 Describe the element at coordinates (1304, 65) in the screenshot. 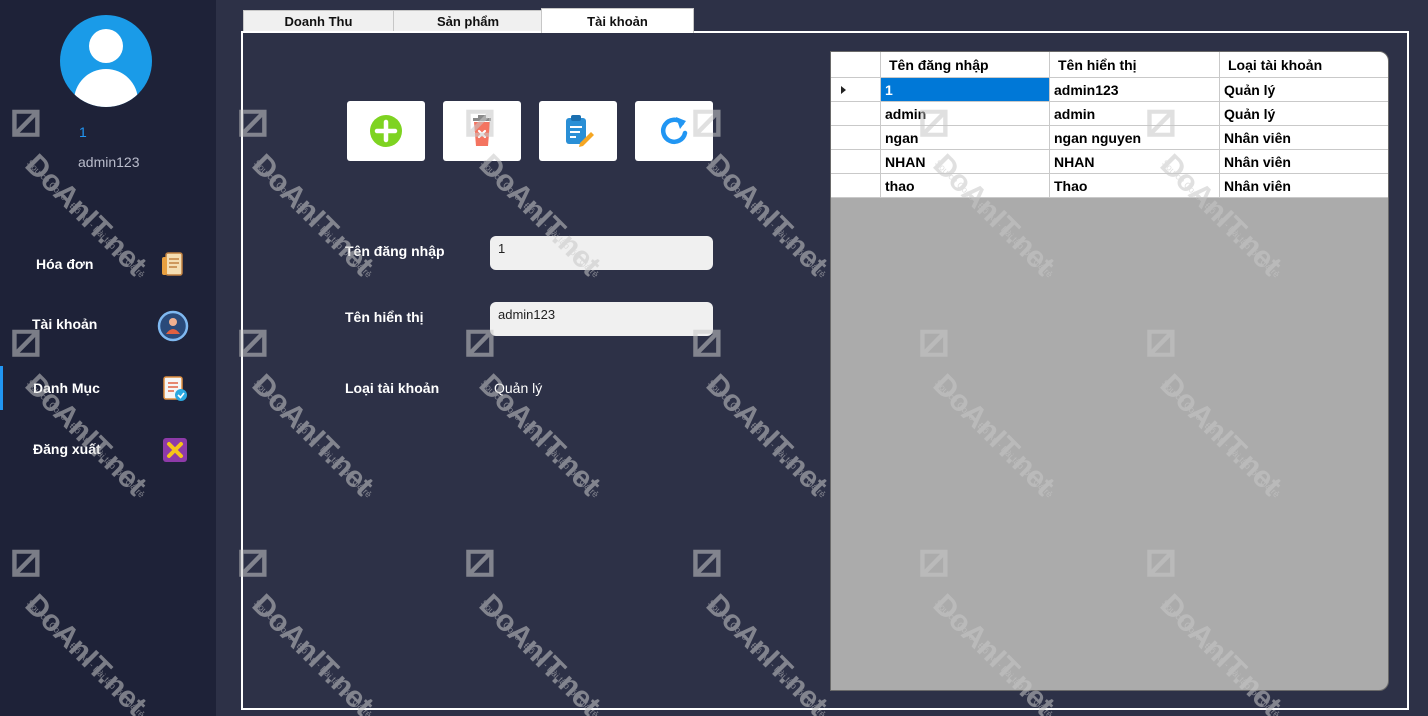

I see `column-header: Loại tài khoản` at that location.